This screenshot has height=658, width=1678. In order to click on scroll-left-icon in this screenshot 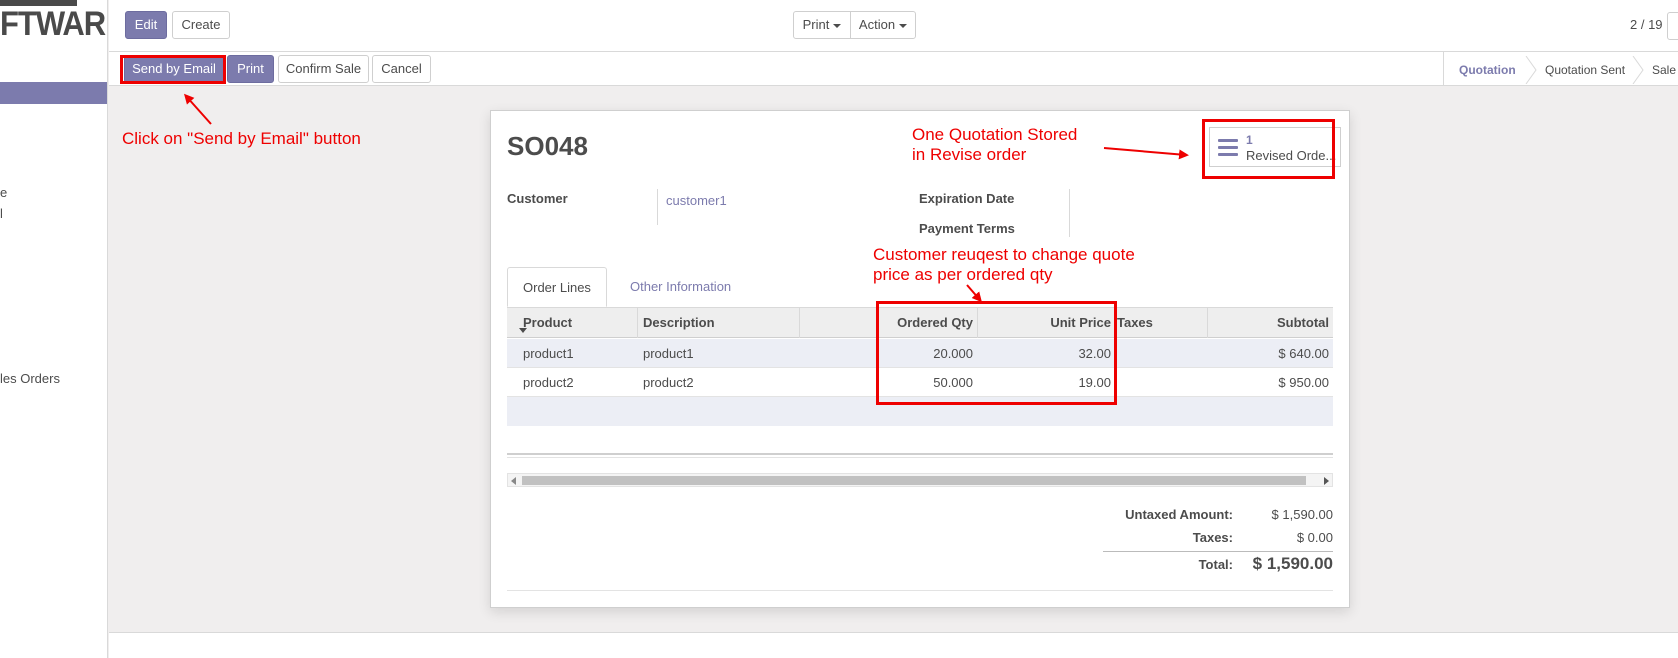, I will do `click(513, 481)`.